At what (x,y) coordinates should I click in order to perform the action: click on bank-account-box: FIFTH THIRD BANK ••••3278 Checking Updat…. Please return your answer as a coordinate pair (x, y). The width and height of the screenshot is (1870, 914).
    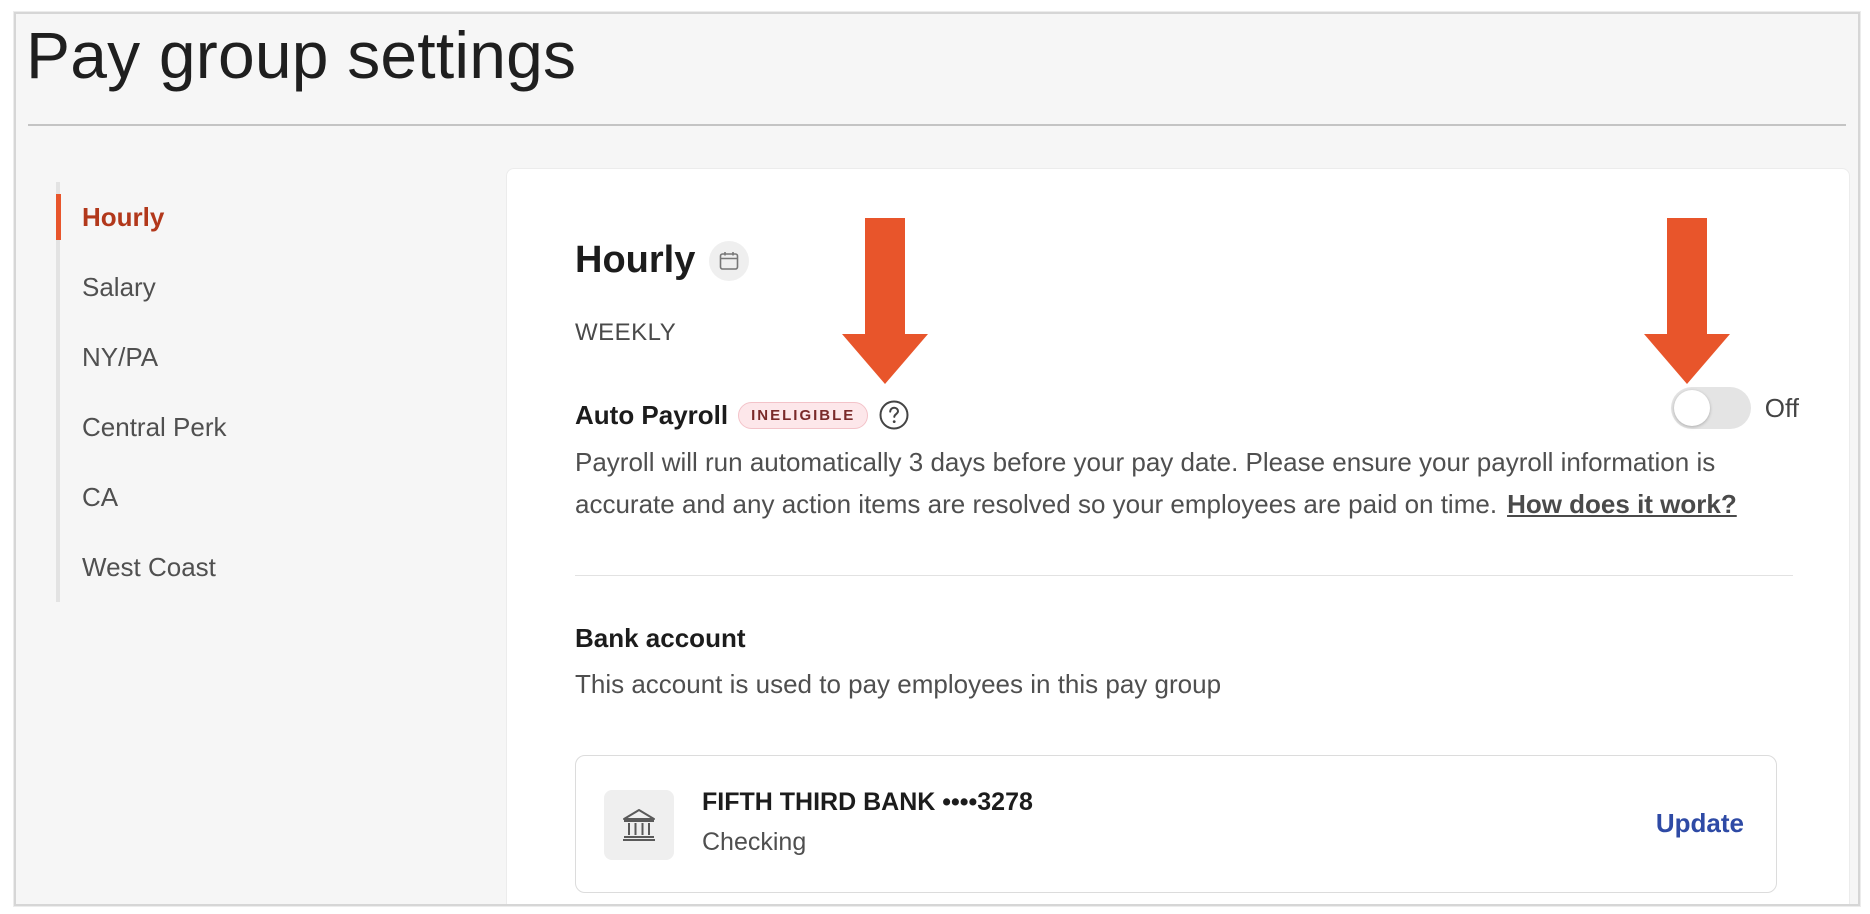
    Looking at the image, I should click on (1176, 824).